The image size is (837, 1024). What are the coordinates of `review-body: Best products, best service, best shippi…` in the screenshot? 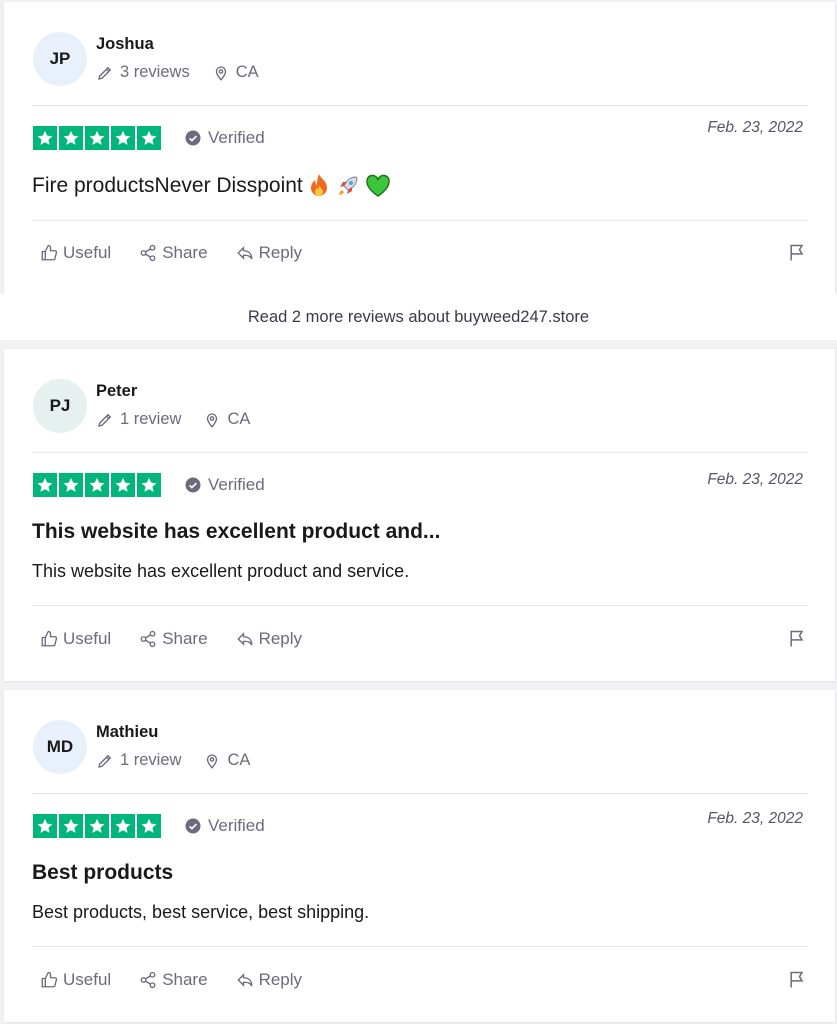 It's located at (201, 912).